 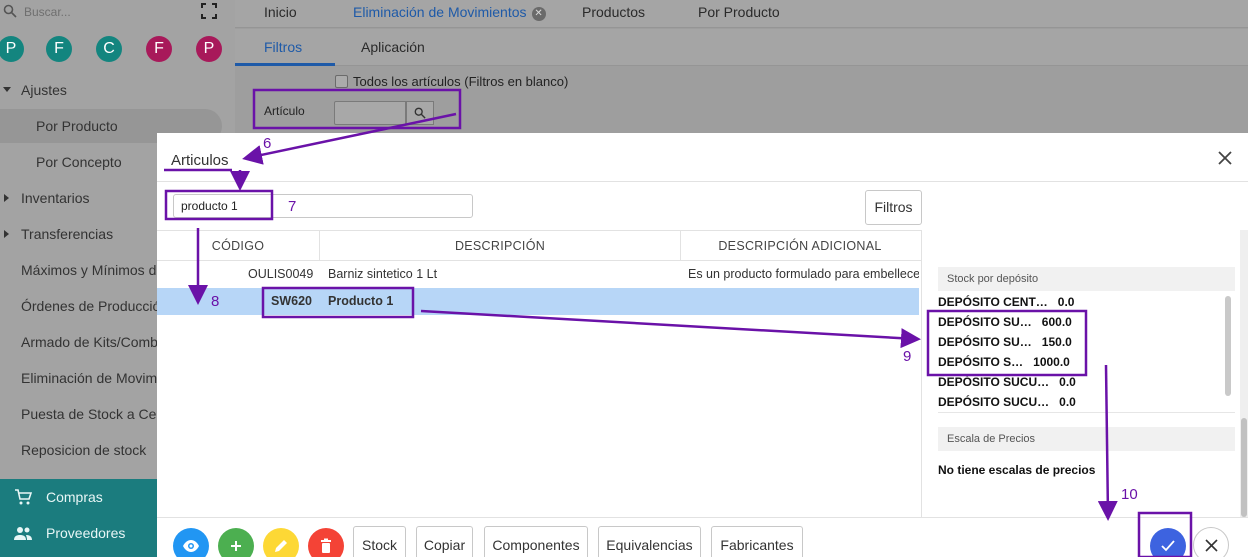 What do you see at coordinates (291, 301) in the screenshot?
I see `row-code: SW620` at bounding box center [291, 301].